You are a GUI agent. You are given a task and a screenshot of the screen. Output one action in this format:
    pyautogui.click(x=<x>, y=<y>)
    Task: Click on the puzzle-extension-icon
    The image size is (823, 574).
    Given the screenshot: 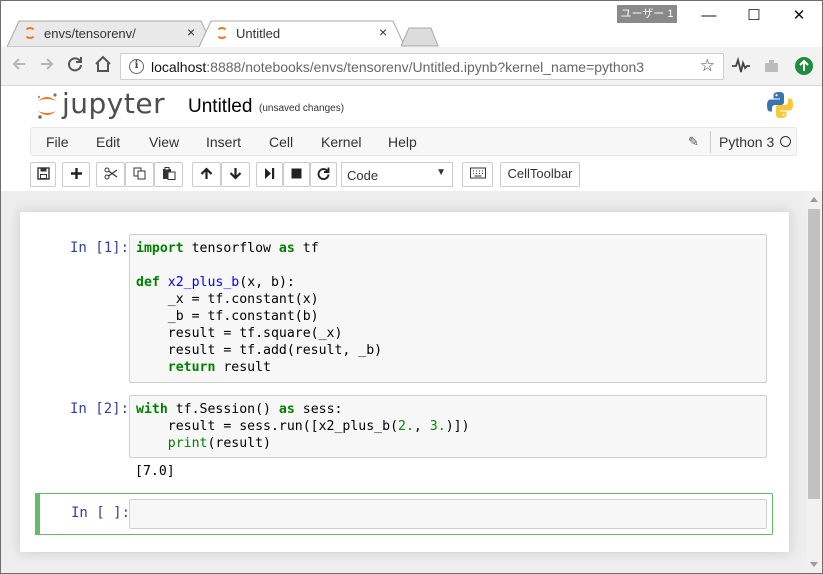 What is the action you would take?
    pyautogui.click(x=772, y=66)
    